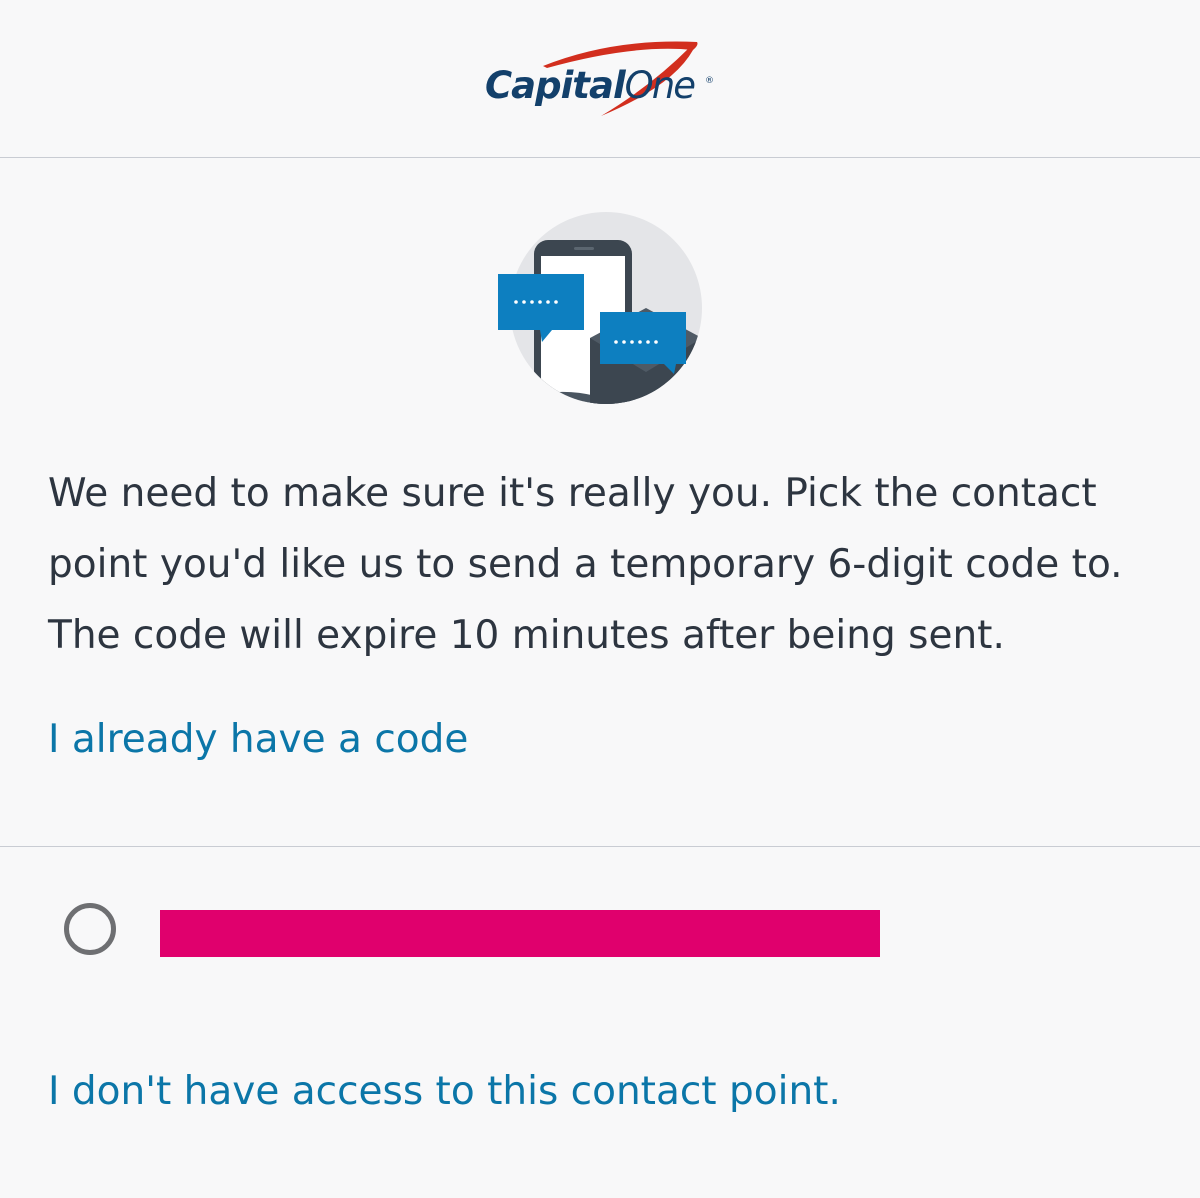 This screenshot has width=1200, height=1198. I want to click on logo-word-capital: Capital, so click(555, 85).